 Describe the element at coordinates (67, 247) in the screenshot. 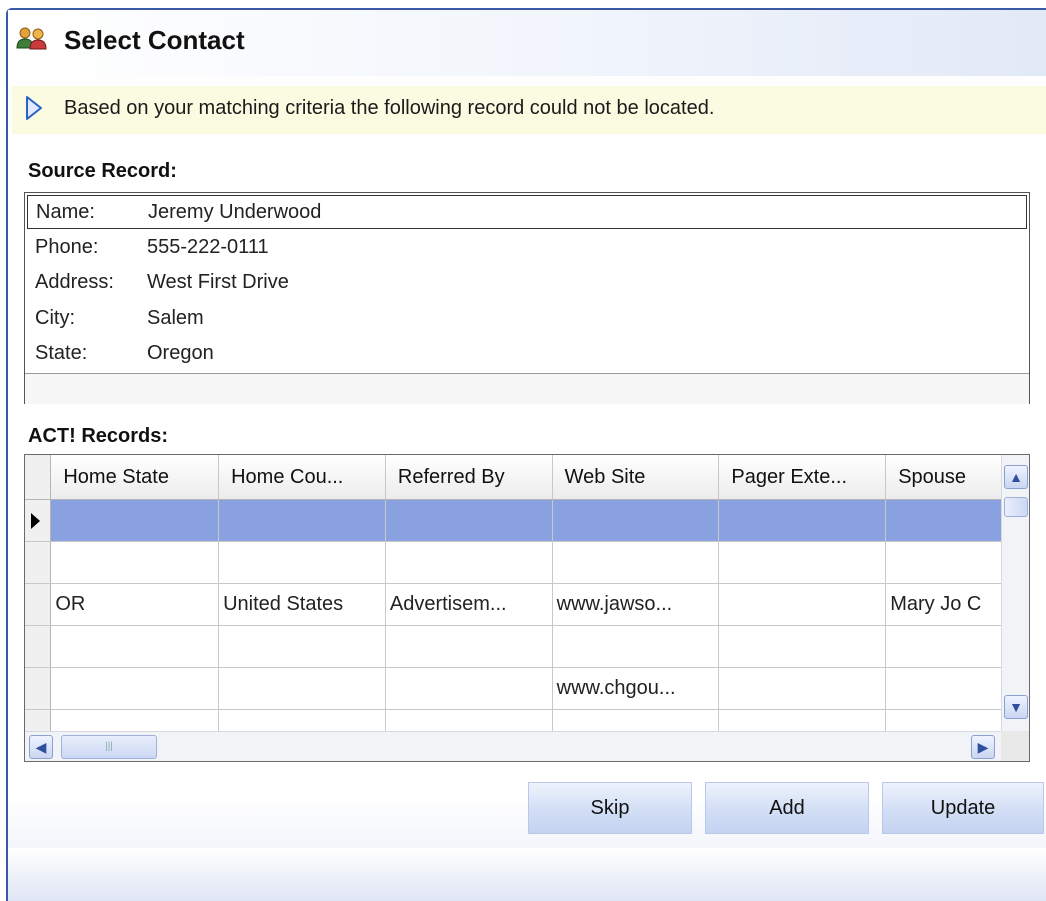

I see `source-label: Phone:` at that location.